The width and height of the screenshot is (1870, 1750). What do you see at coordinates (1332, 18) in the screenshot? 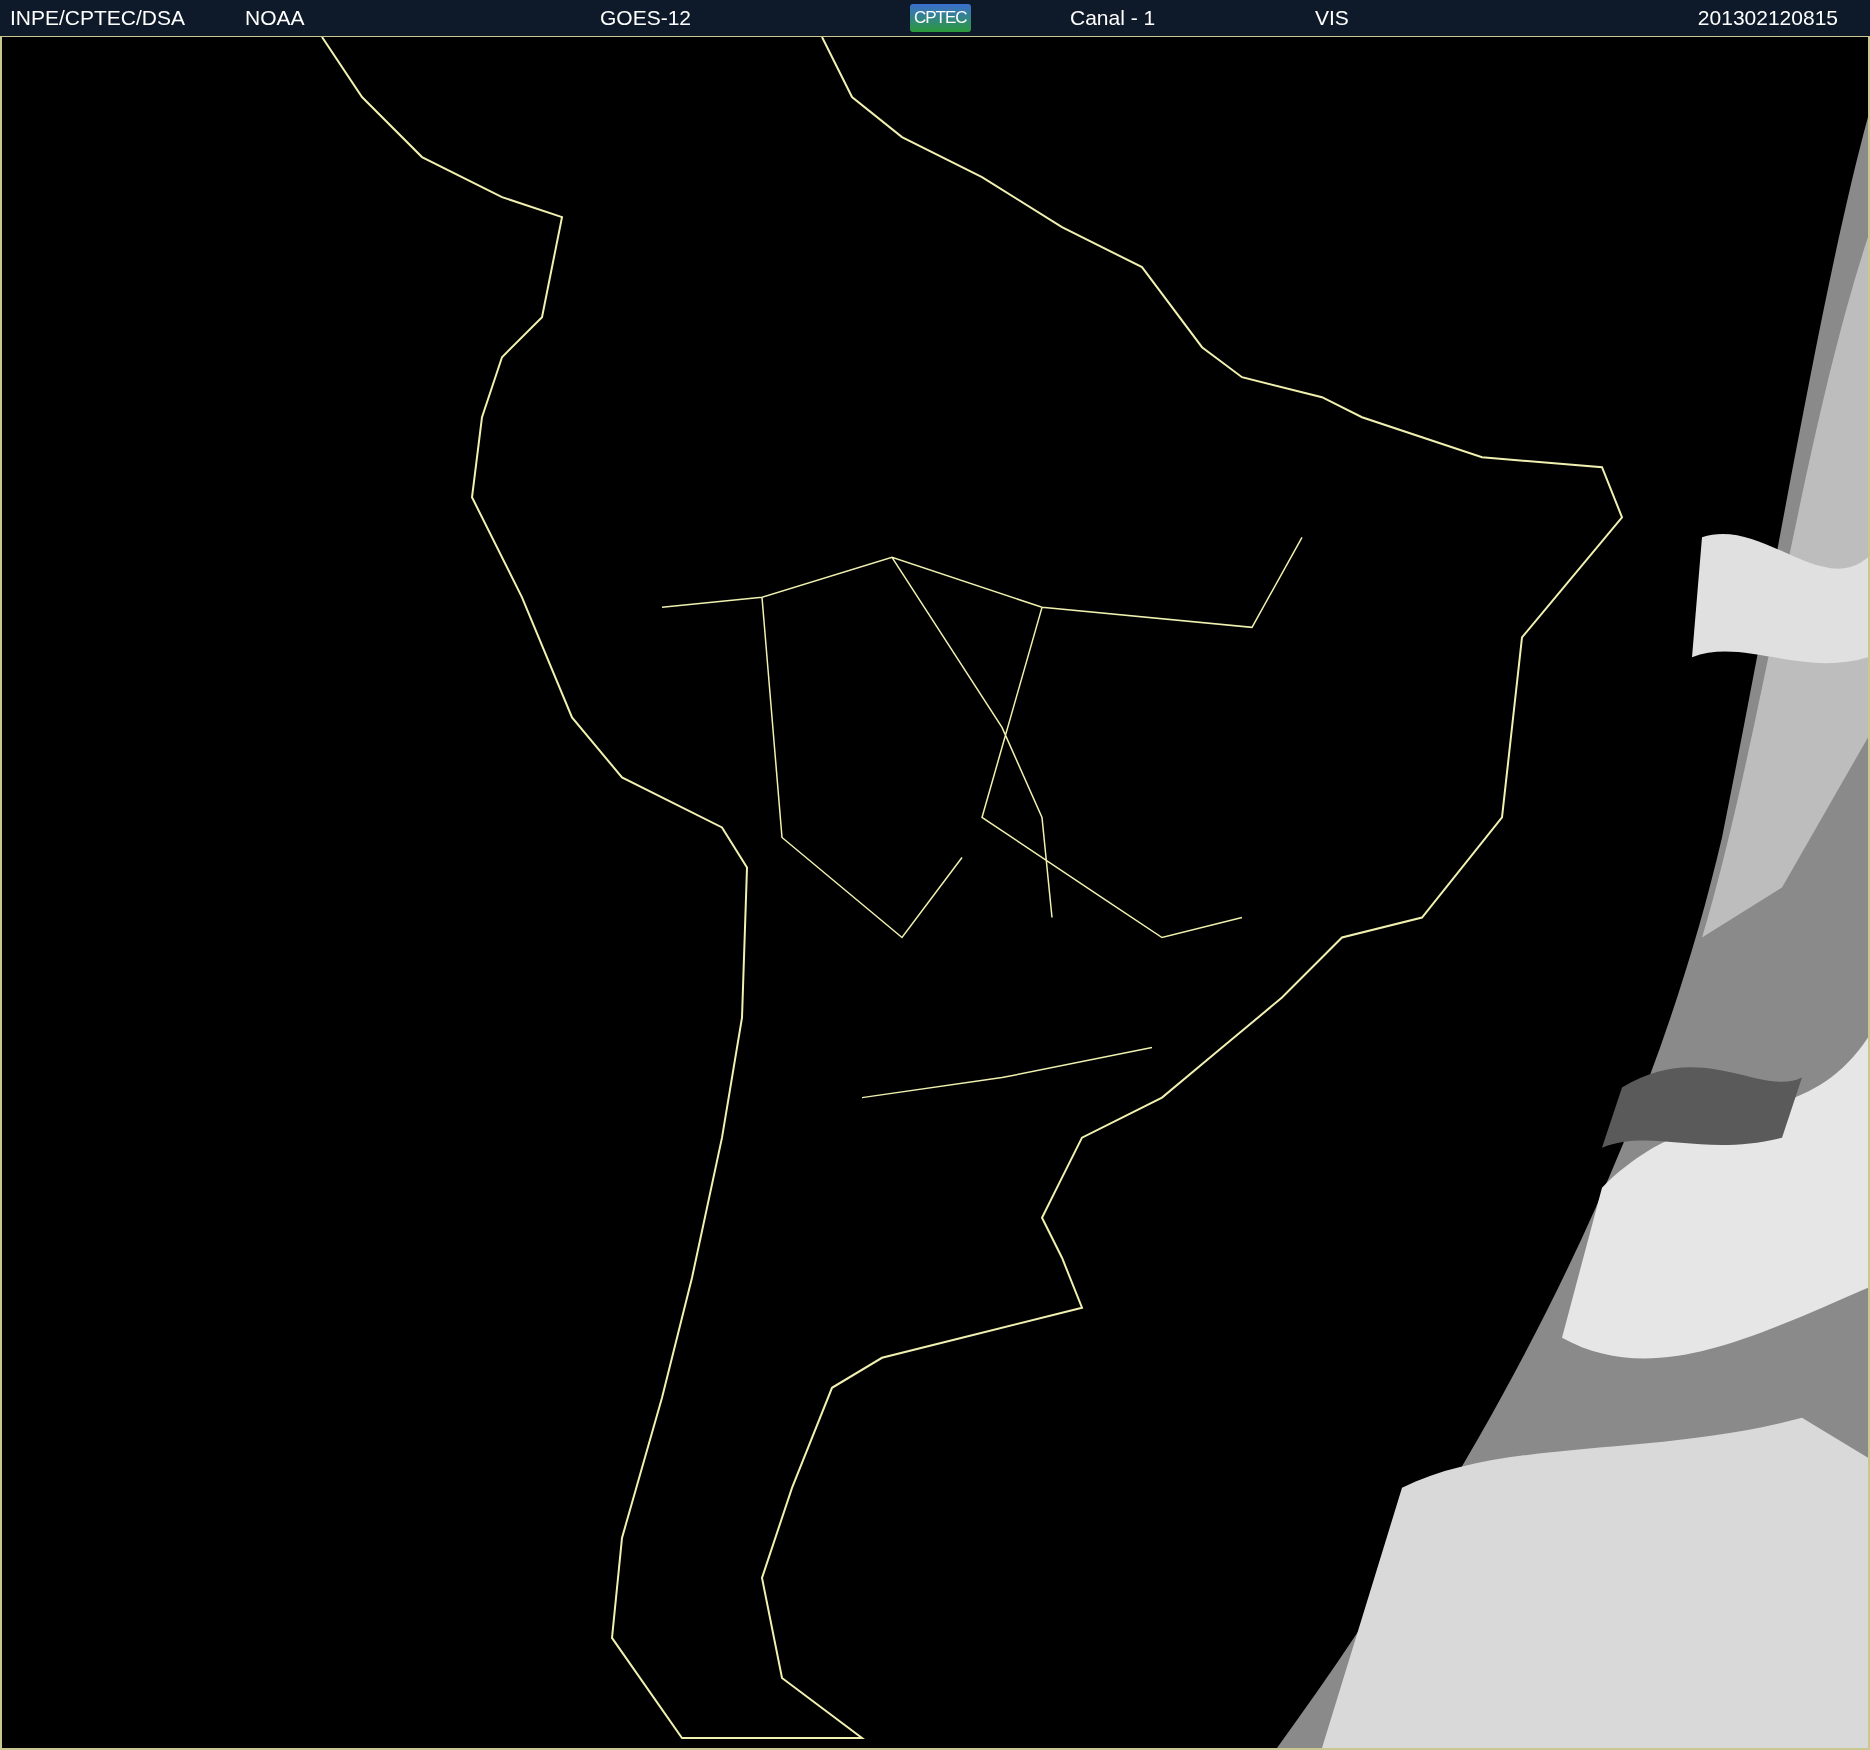
I see `header-label: VIS` at bounding box center [1332, 18].